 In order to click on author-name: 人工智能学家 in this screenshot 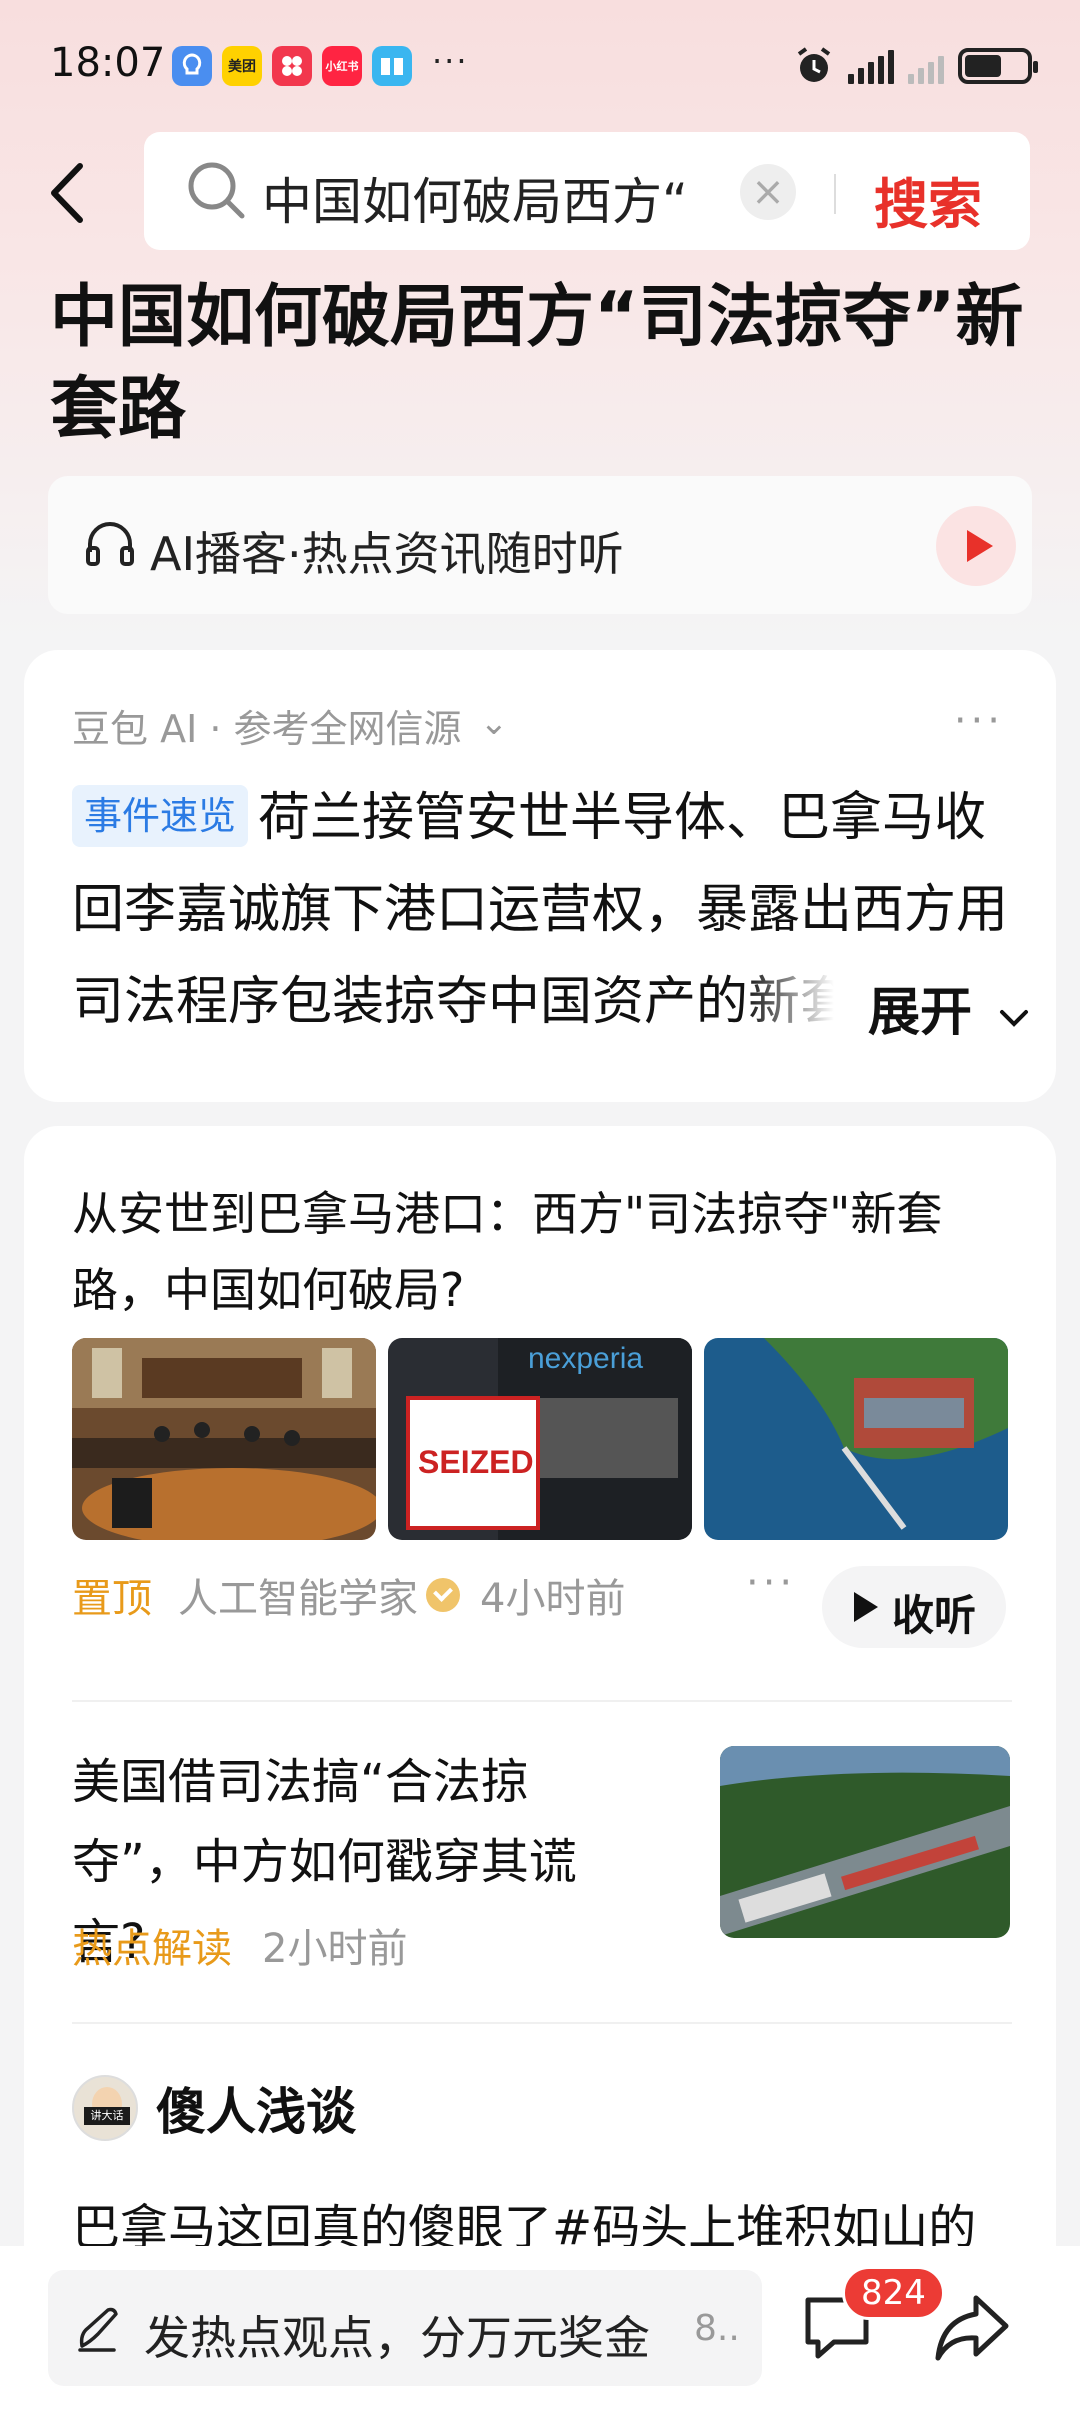, I will do `click(298, 1595)`.